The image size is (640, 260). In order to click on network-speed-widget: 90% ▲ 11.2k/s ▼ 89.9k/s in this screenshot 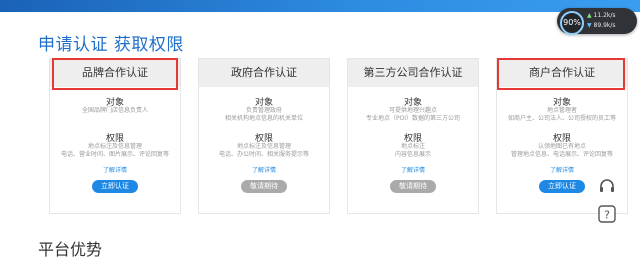, I will do `click(597, 21)`.